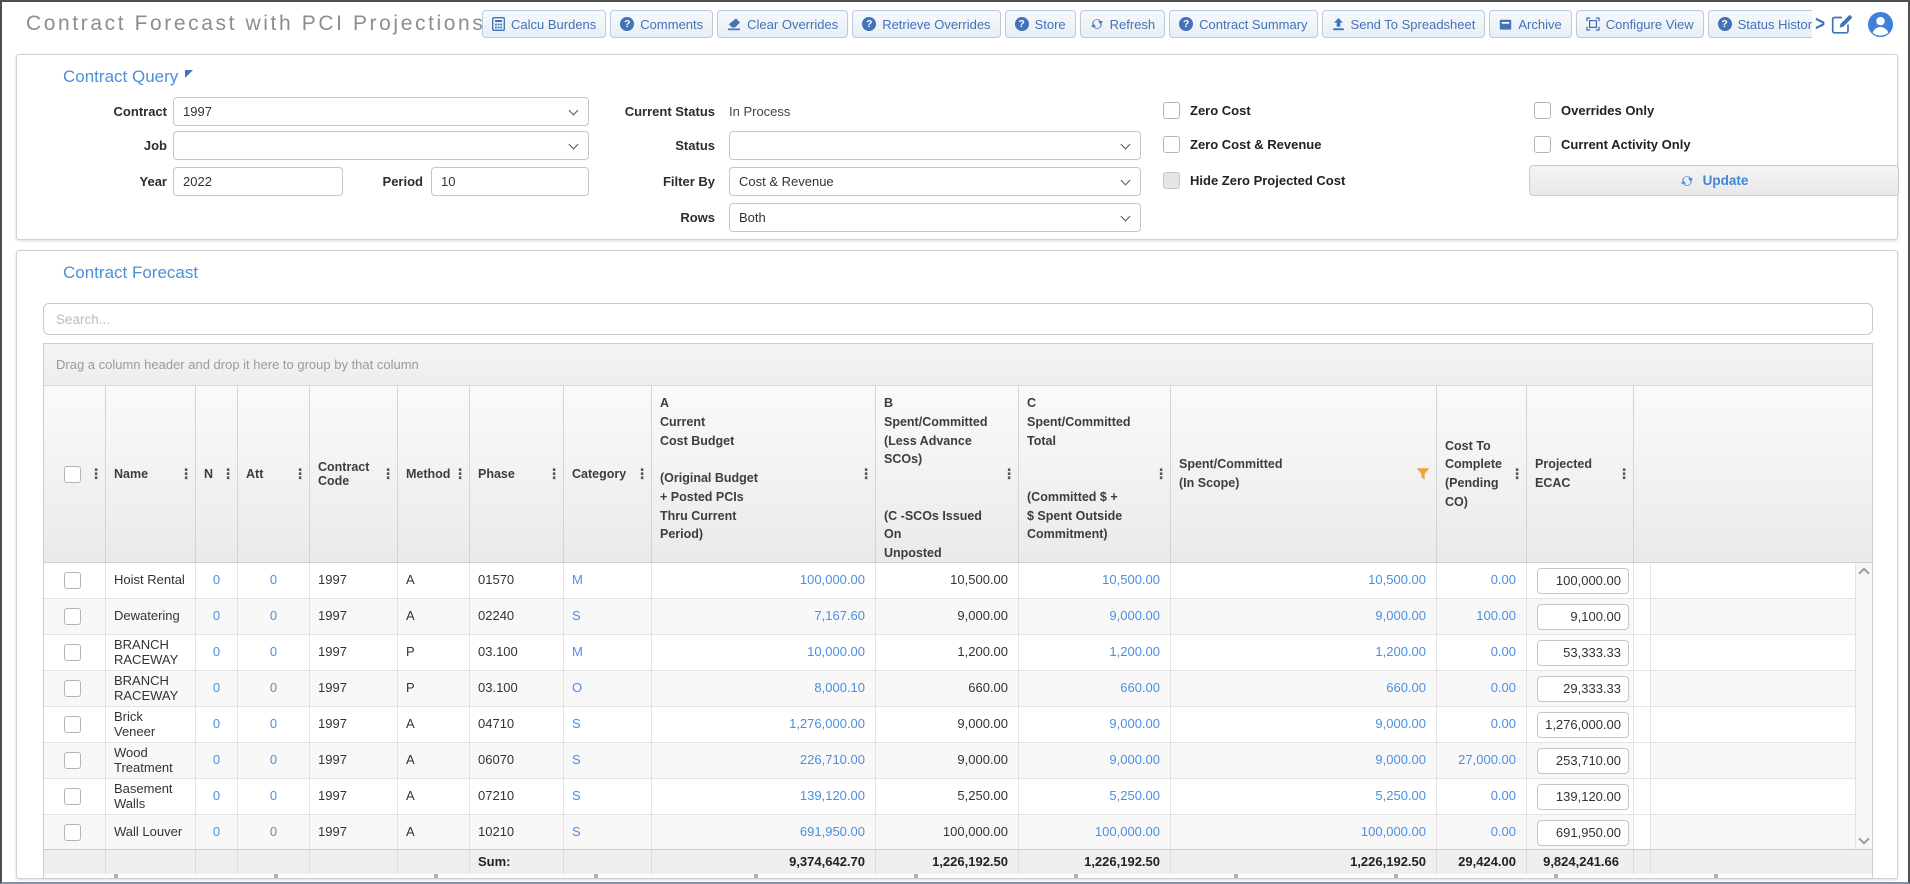  Describe the element at coordinates (1304, 652) in the screenshot. I see `cell-spent-committed-in-scope: 1,200.00` at that location.